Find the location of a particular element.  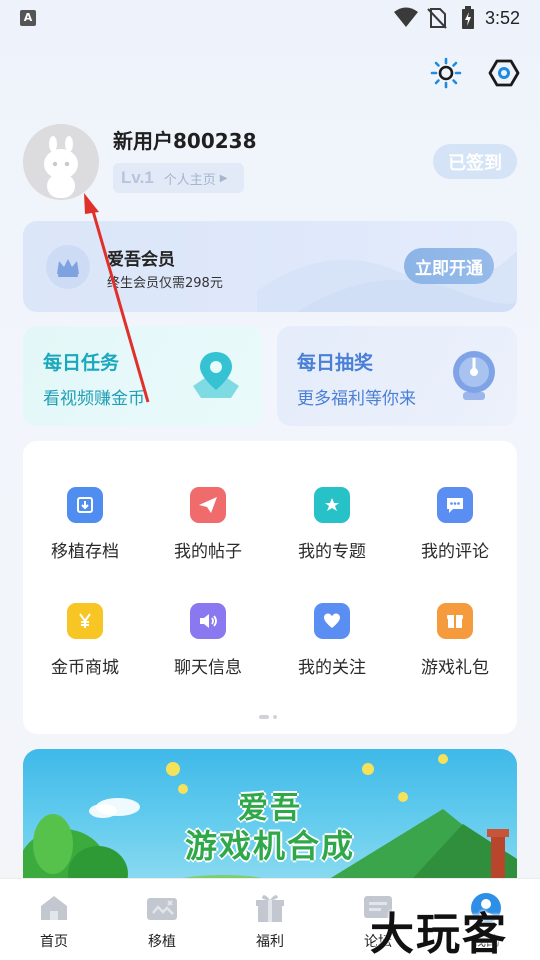

grid-item-label: 我的专题 is located at coordinates (332, 552).